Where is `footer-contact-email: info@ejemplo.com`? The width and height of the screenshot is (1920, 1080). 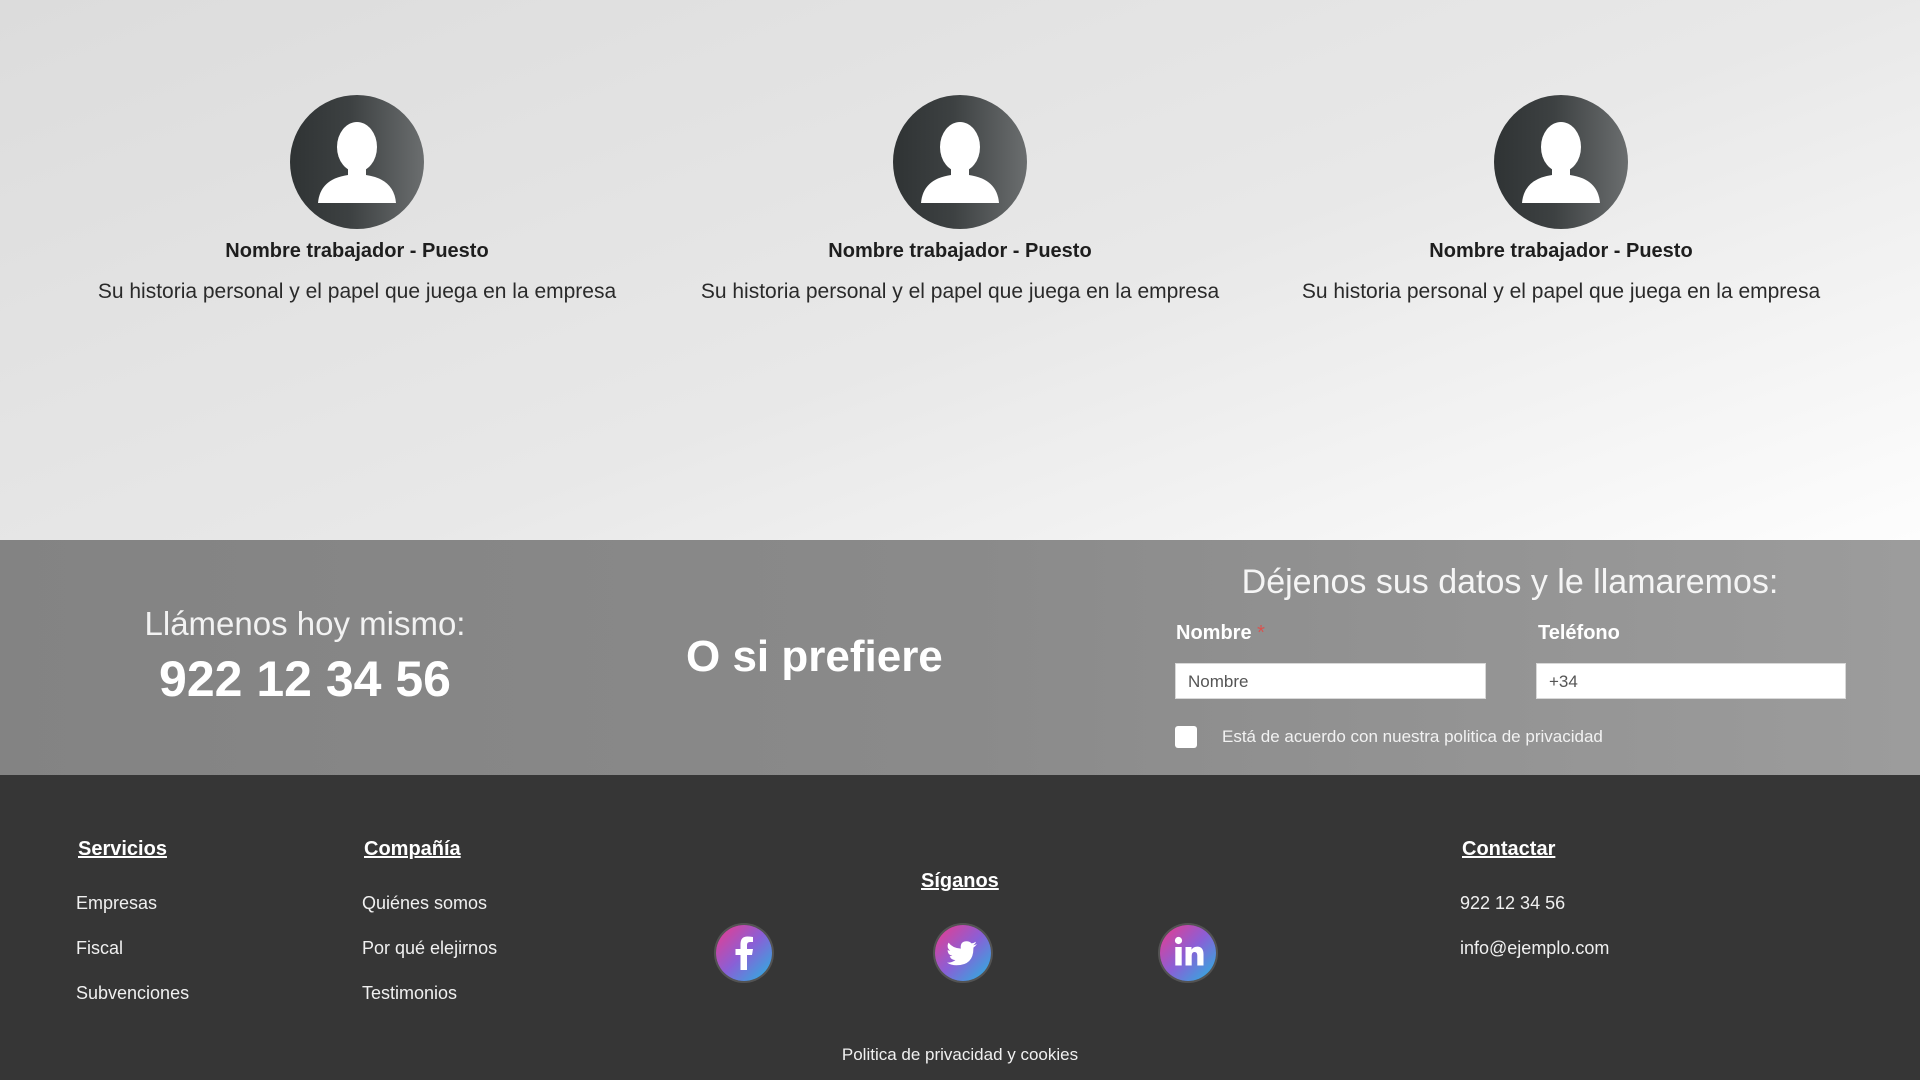 footer-contact-email: info@ejemplo.com is located at coordinates (1534, 948).